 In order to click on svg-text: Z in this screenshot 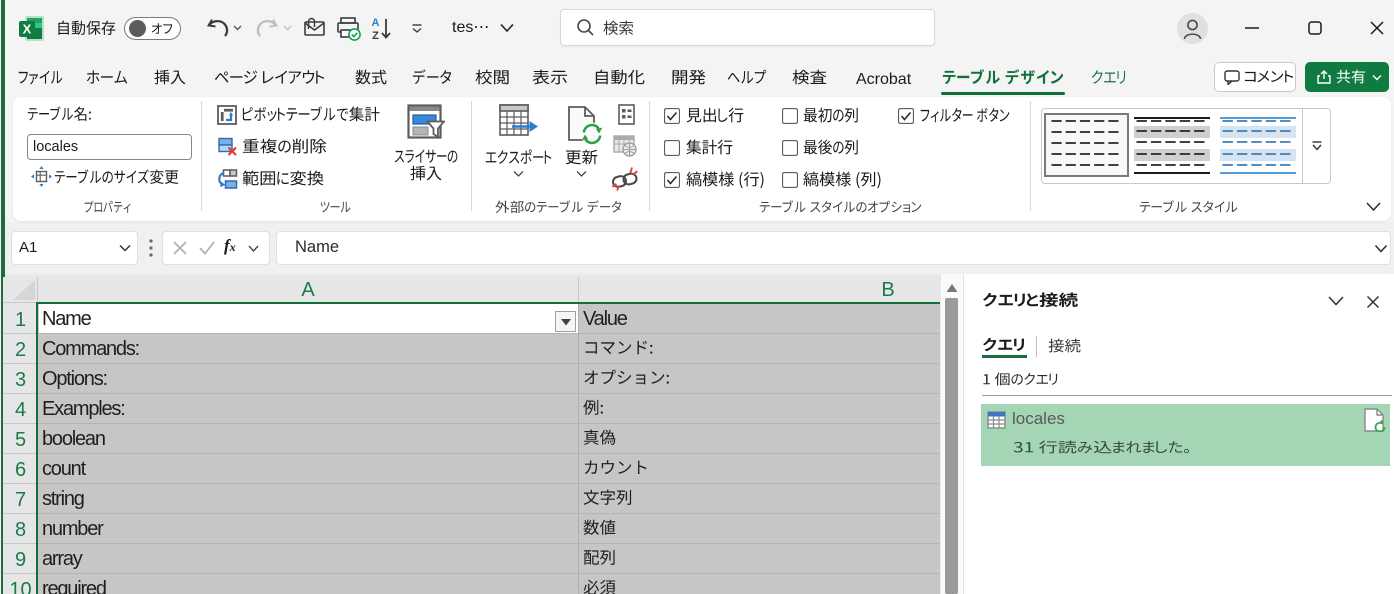, I will do `click(375, 36)`.